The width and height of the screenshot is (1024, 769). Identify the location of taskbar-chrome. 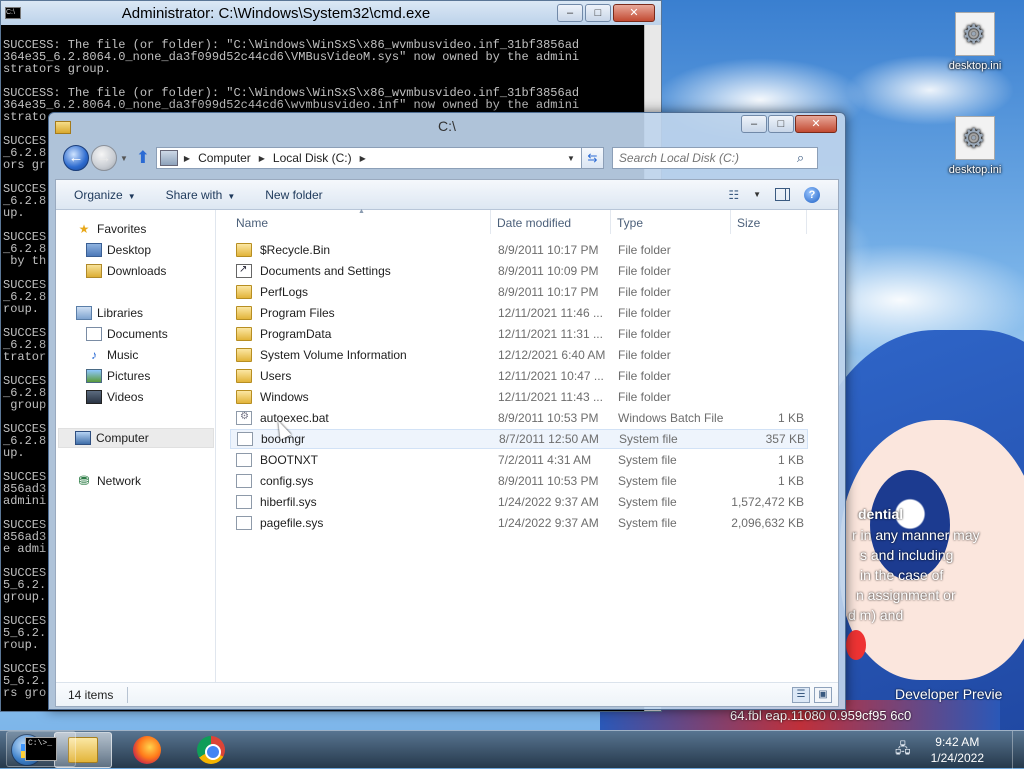
(211, 750).